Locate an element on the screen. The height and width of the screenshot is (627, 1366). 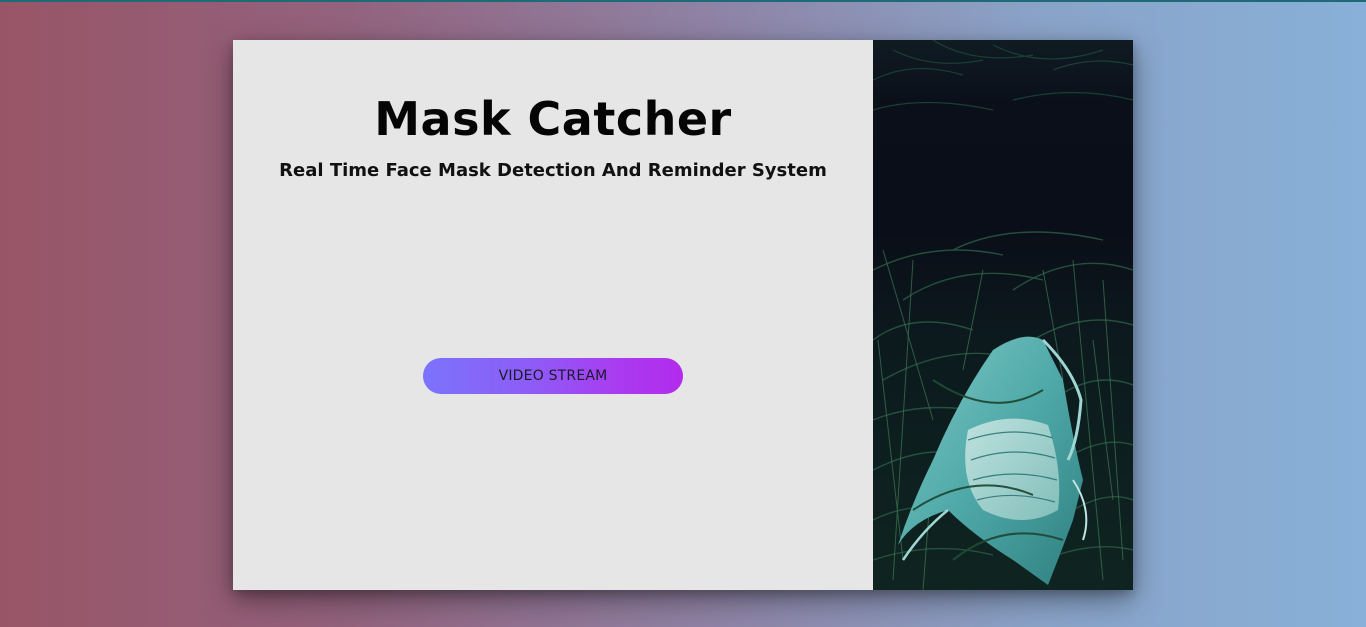
top-accent-line is located at coordinates (683, 1).